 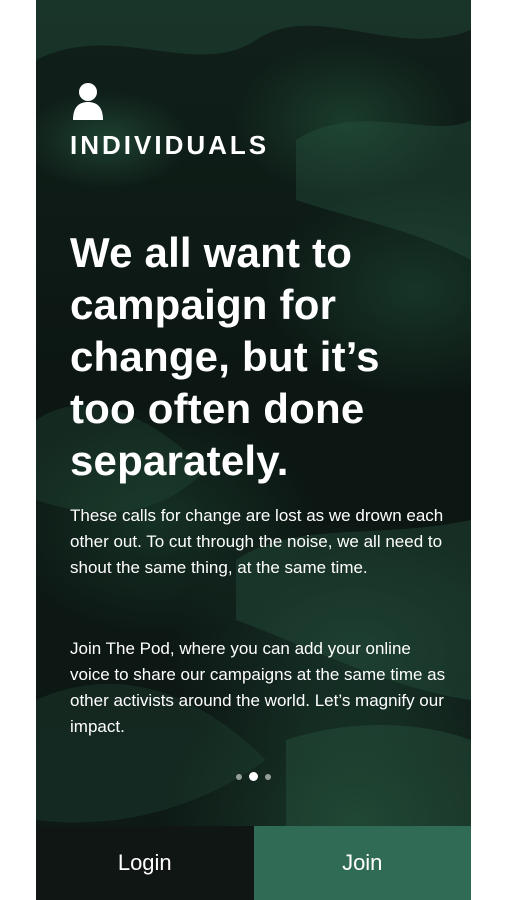 I want to click on auth-buttons-bar: Login Join, so click(x=253, y=863).